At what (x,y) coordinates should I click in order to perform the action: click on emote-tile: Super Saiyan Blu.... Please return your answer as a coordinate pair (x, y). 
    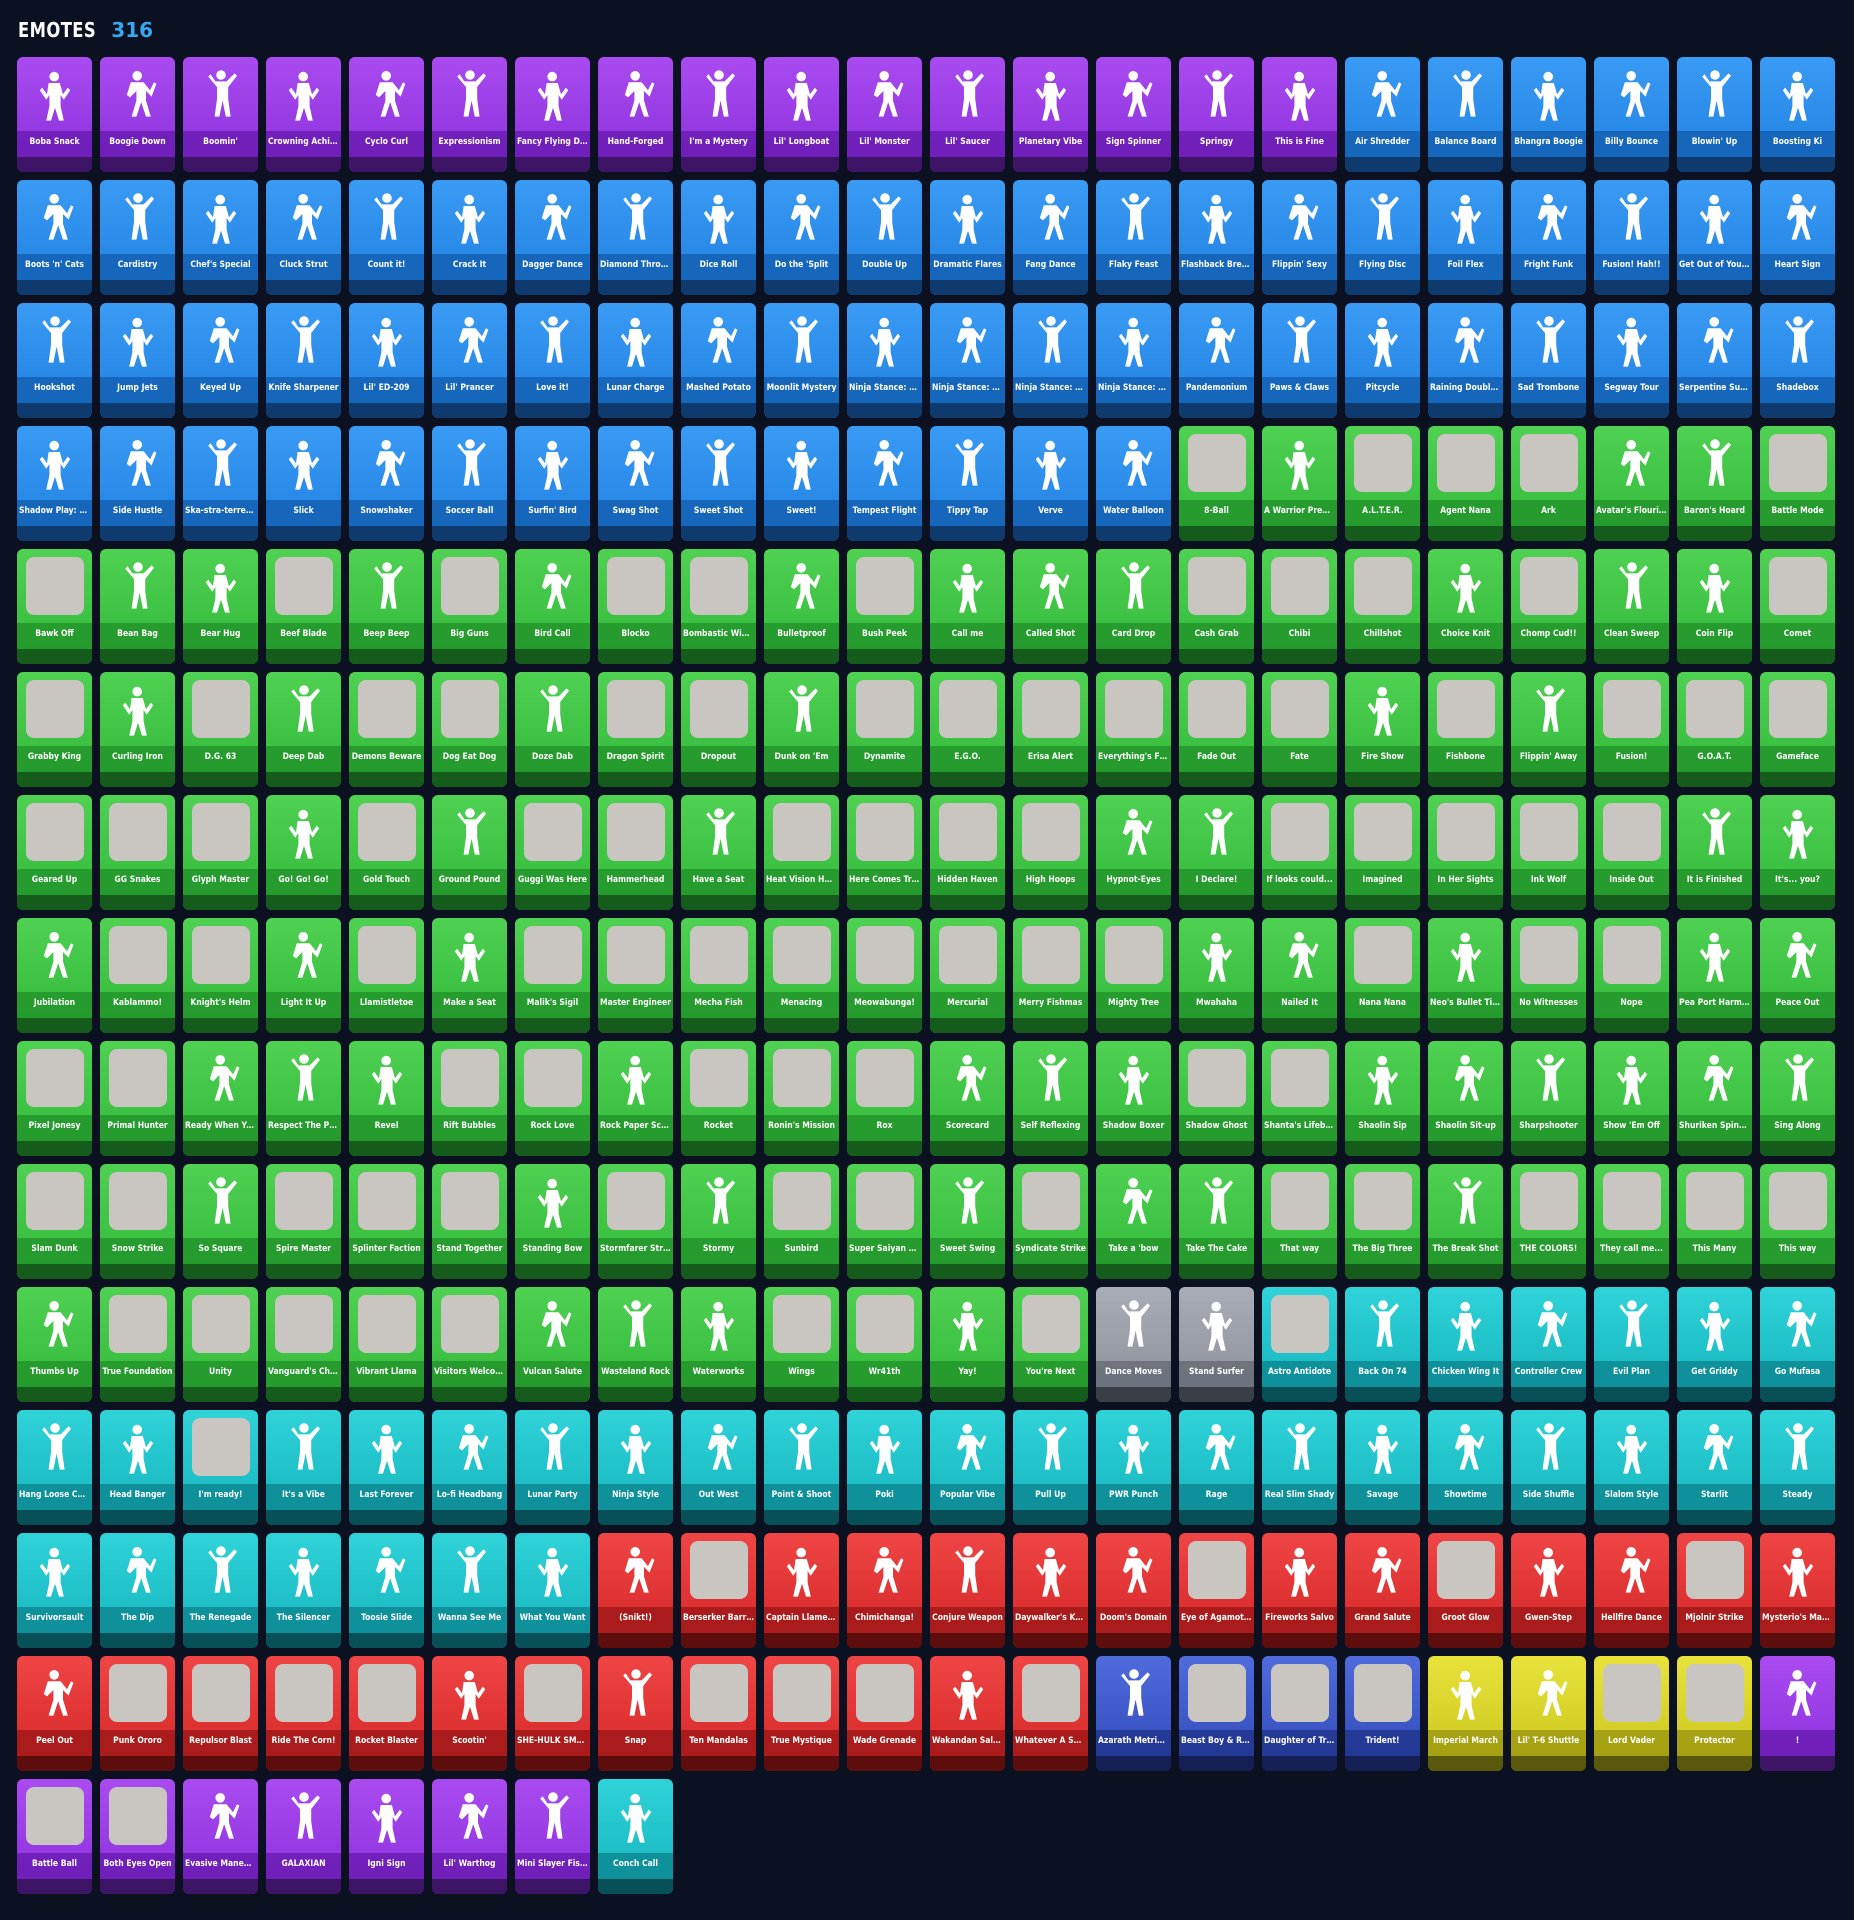
    Looking at the image, I should click on (884, 1221).